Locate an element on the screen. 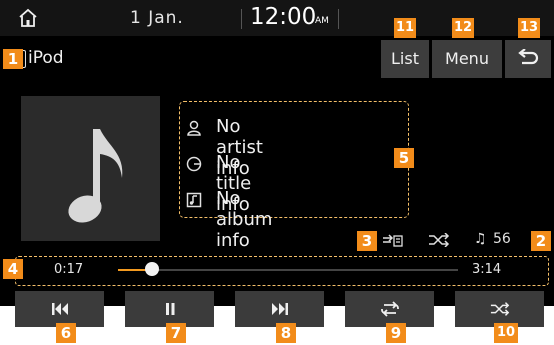 The height and width of the screenshot is (345, 554). progress-bar-area is located at coordinates (282, 271).